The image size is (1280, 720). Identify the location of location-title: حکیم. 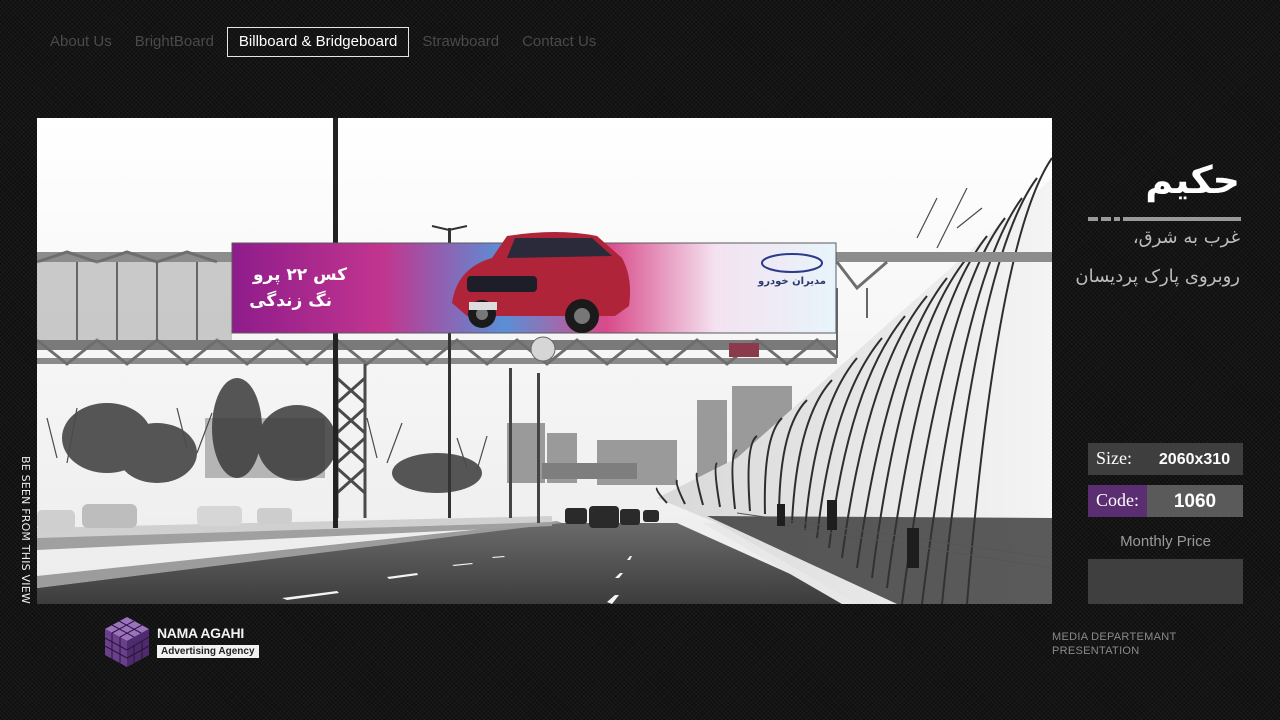
(1192, 180).